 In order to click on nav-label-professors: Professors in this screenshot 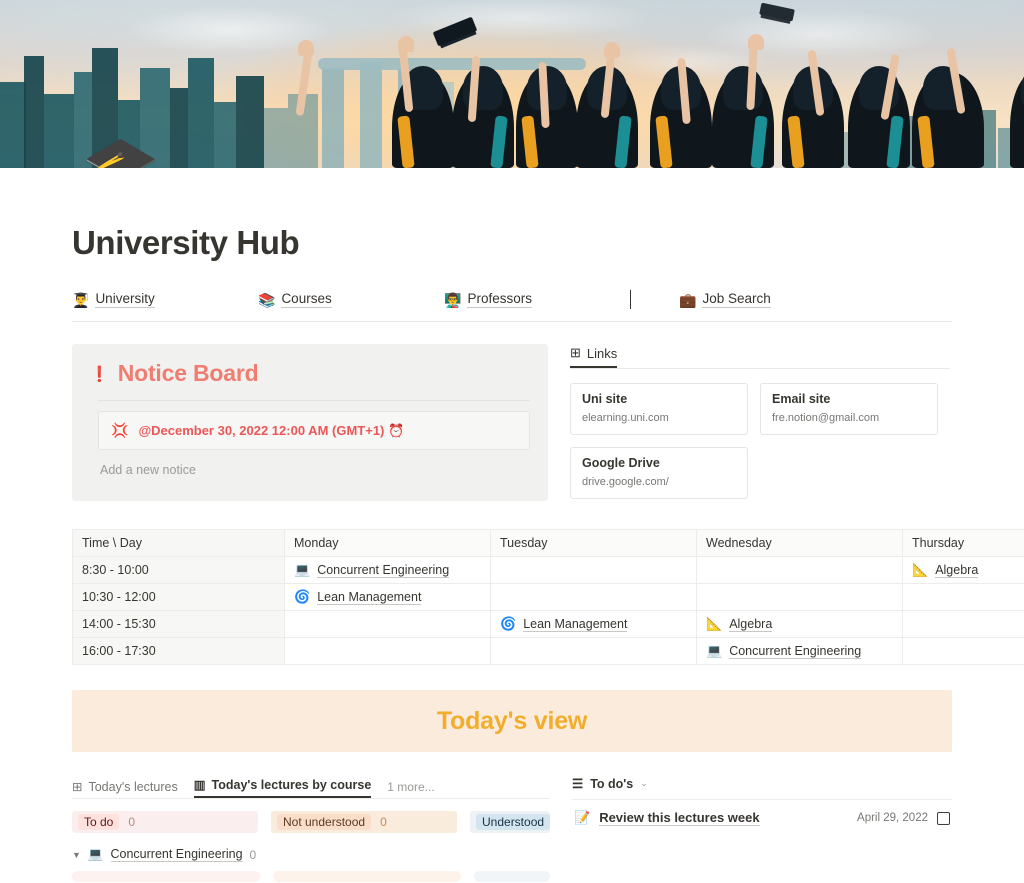, I will do `click(499, 299)`.